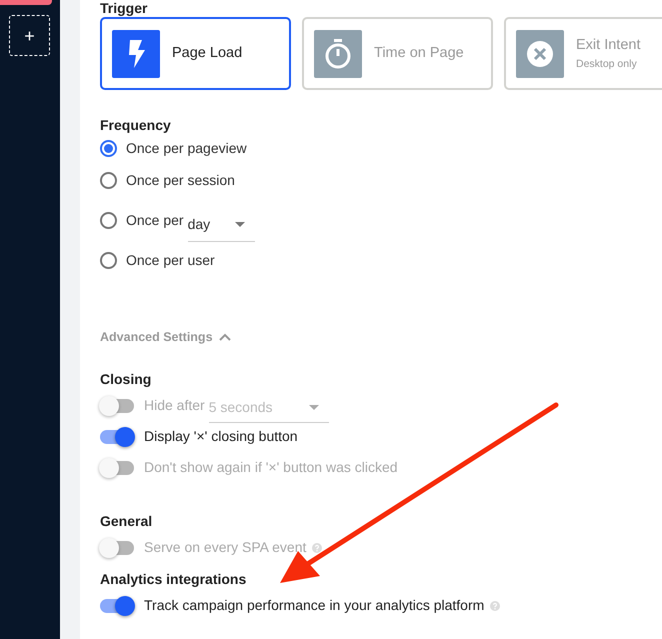  What do you see at coordinates (608, 45) in the screenshot?
I see `option-label: Exit Intent` at bounding box center [608, 45].